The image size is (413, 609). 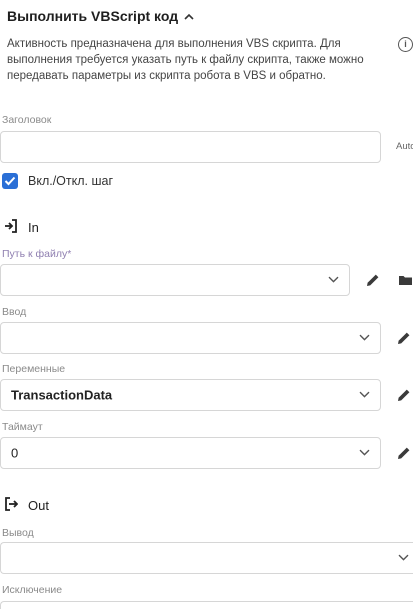 What do you see at coordinates (189, 16) in the screenshot?
I see `chevron-up-icon` at bounding box center [189, 16].